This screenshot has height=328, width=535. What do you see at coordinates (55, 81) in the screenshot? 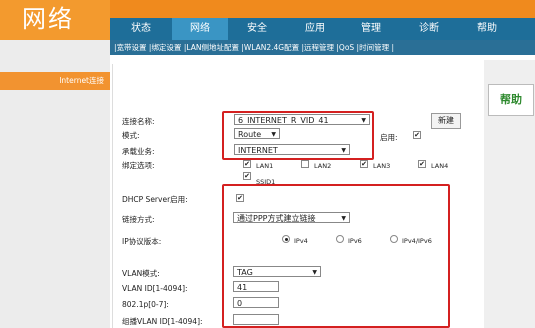
I see `sidebar-item-internet-connection: Internet连接` at bounding box center [55, 81].